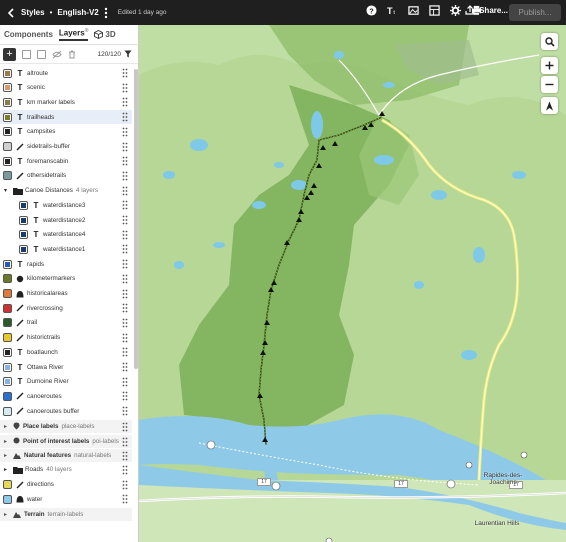 The image size is (566, 542). What do you see at coordinates (28, 34) in the screenshot?
I see `tab-components: Components` at bounding box center [28, 34].